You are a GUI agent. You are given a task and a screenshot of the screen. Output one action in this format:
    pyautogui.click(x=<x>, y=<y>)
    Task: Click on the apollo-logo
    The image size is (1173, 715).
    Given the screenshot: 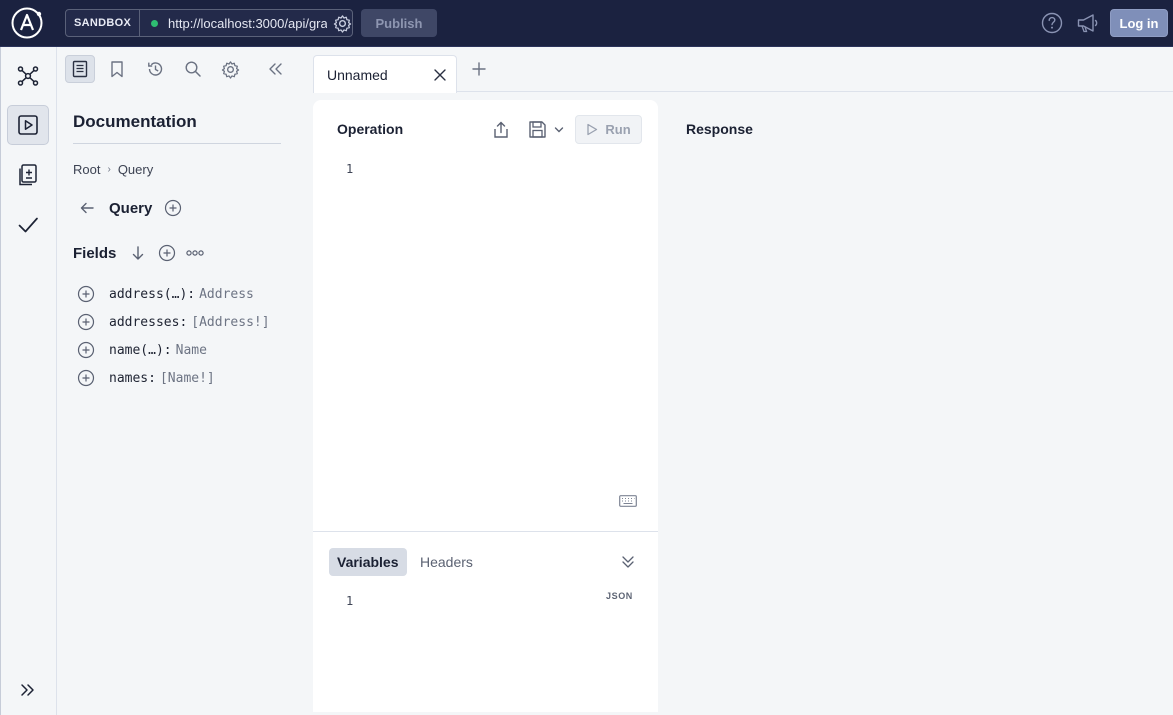 What is the action you would take?
    pyautogui.click(x=27, y=23)
    